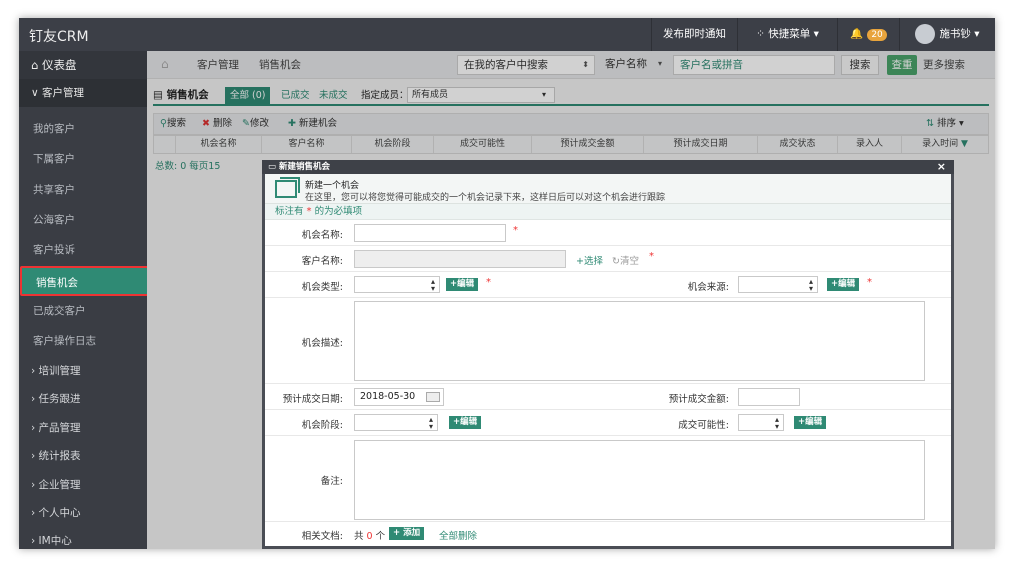  Describe the element at coordinates (616, 261) in the screenshot. I see `clear-icon: ↻` at that location.